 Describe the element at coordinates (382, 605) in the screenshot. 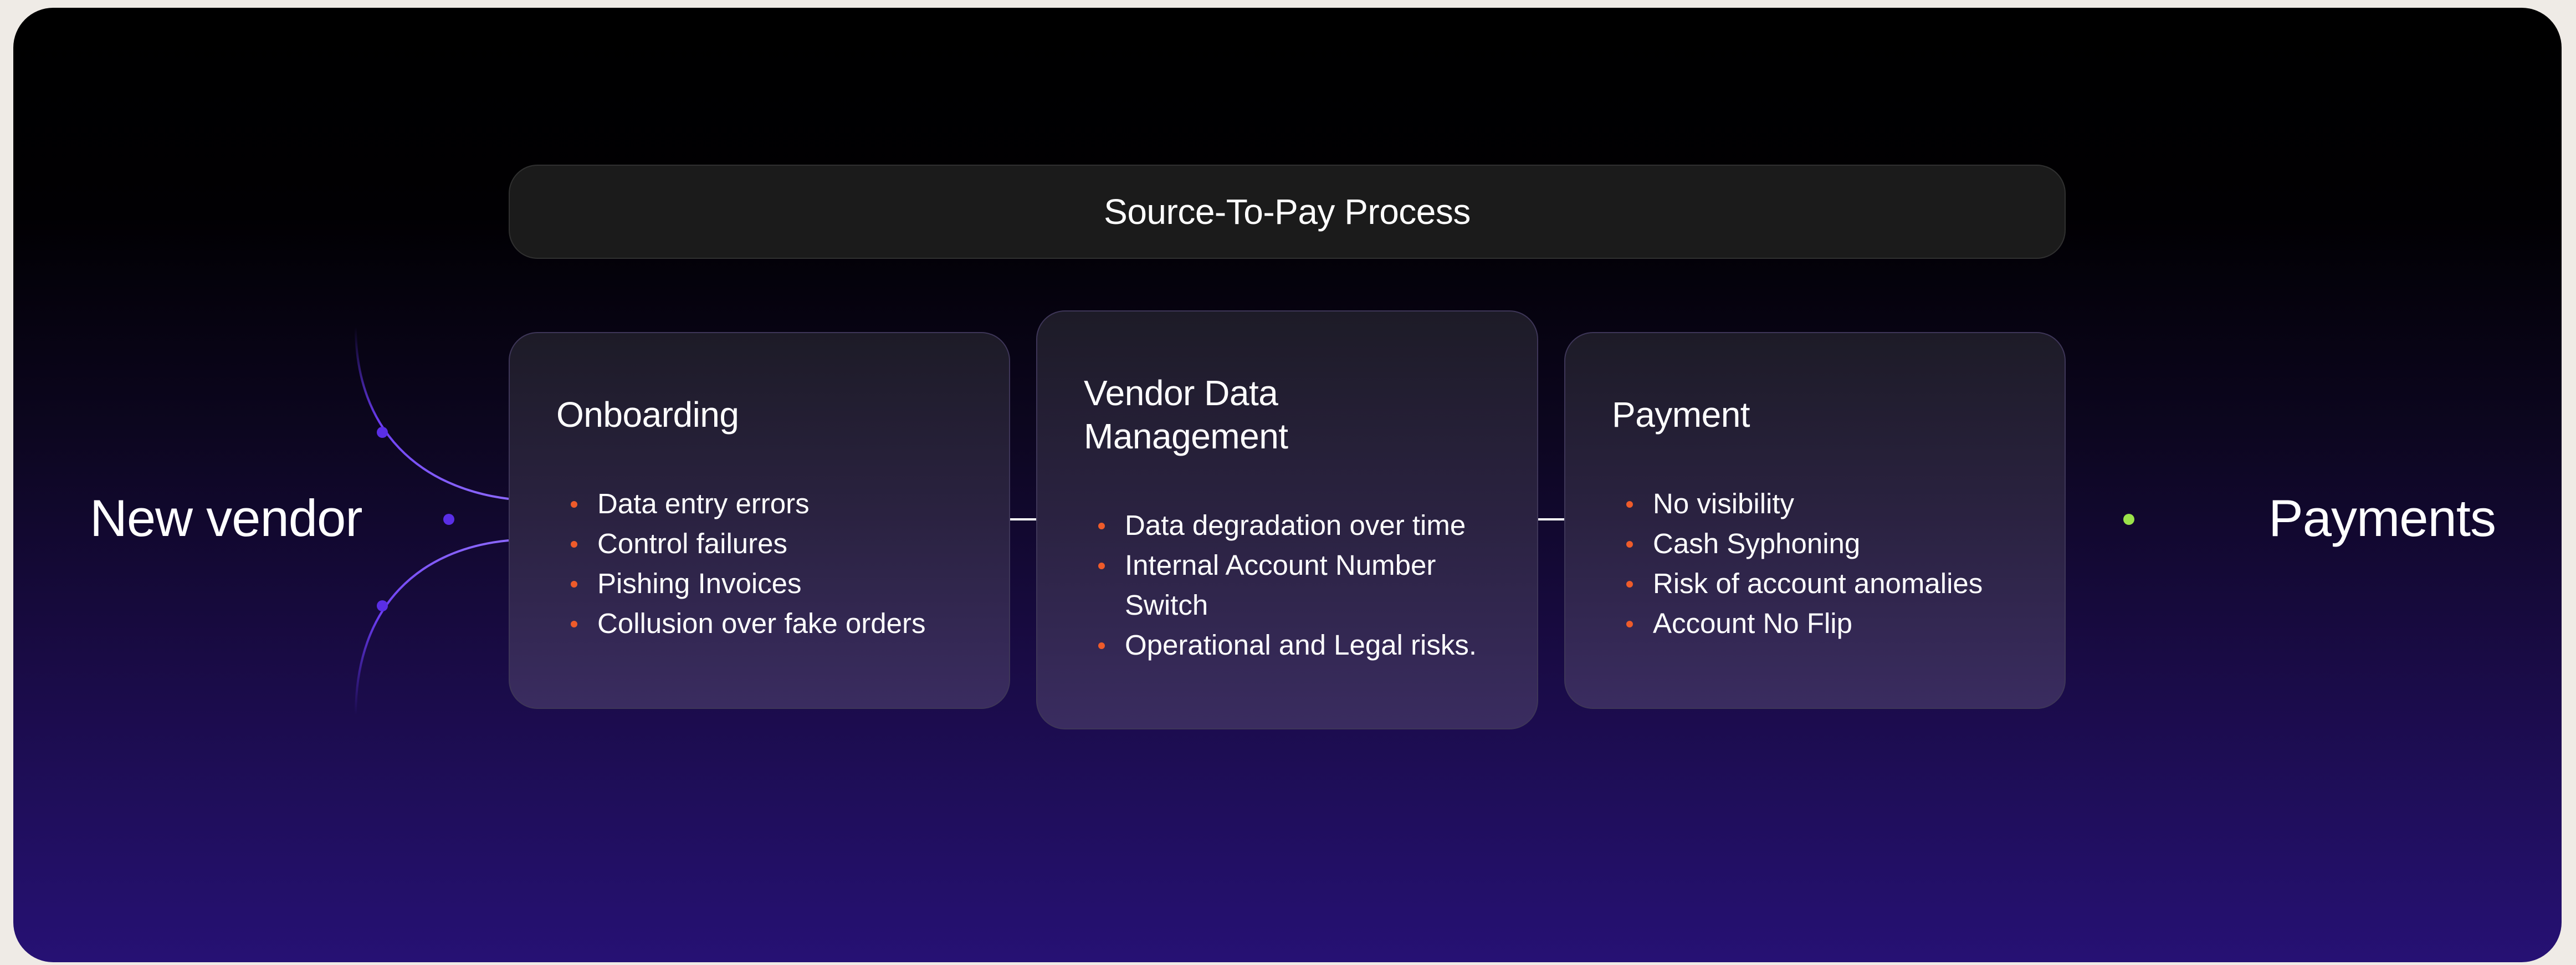

I see `input-connector-node-bottom` at that location.